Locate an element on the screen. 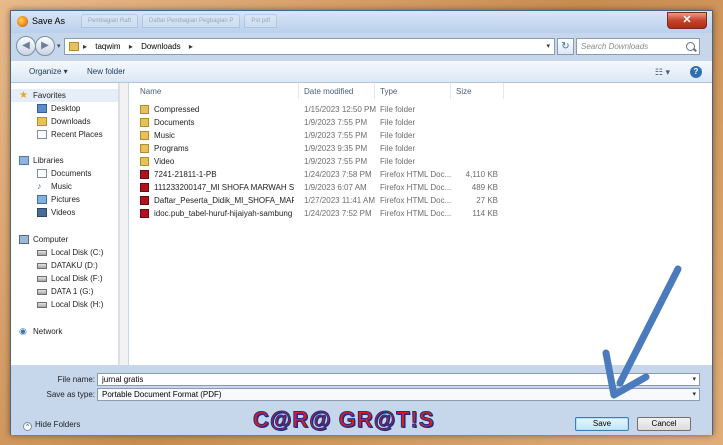 This screenshot has height=445, width=723. sidebar-item-videos: Videos is located at coordinates (64, 212).